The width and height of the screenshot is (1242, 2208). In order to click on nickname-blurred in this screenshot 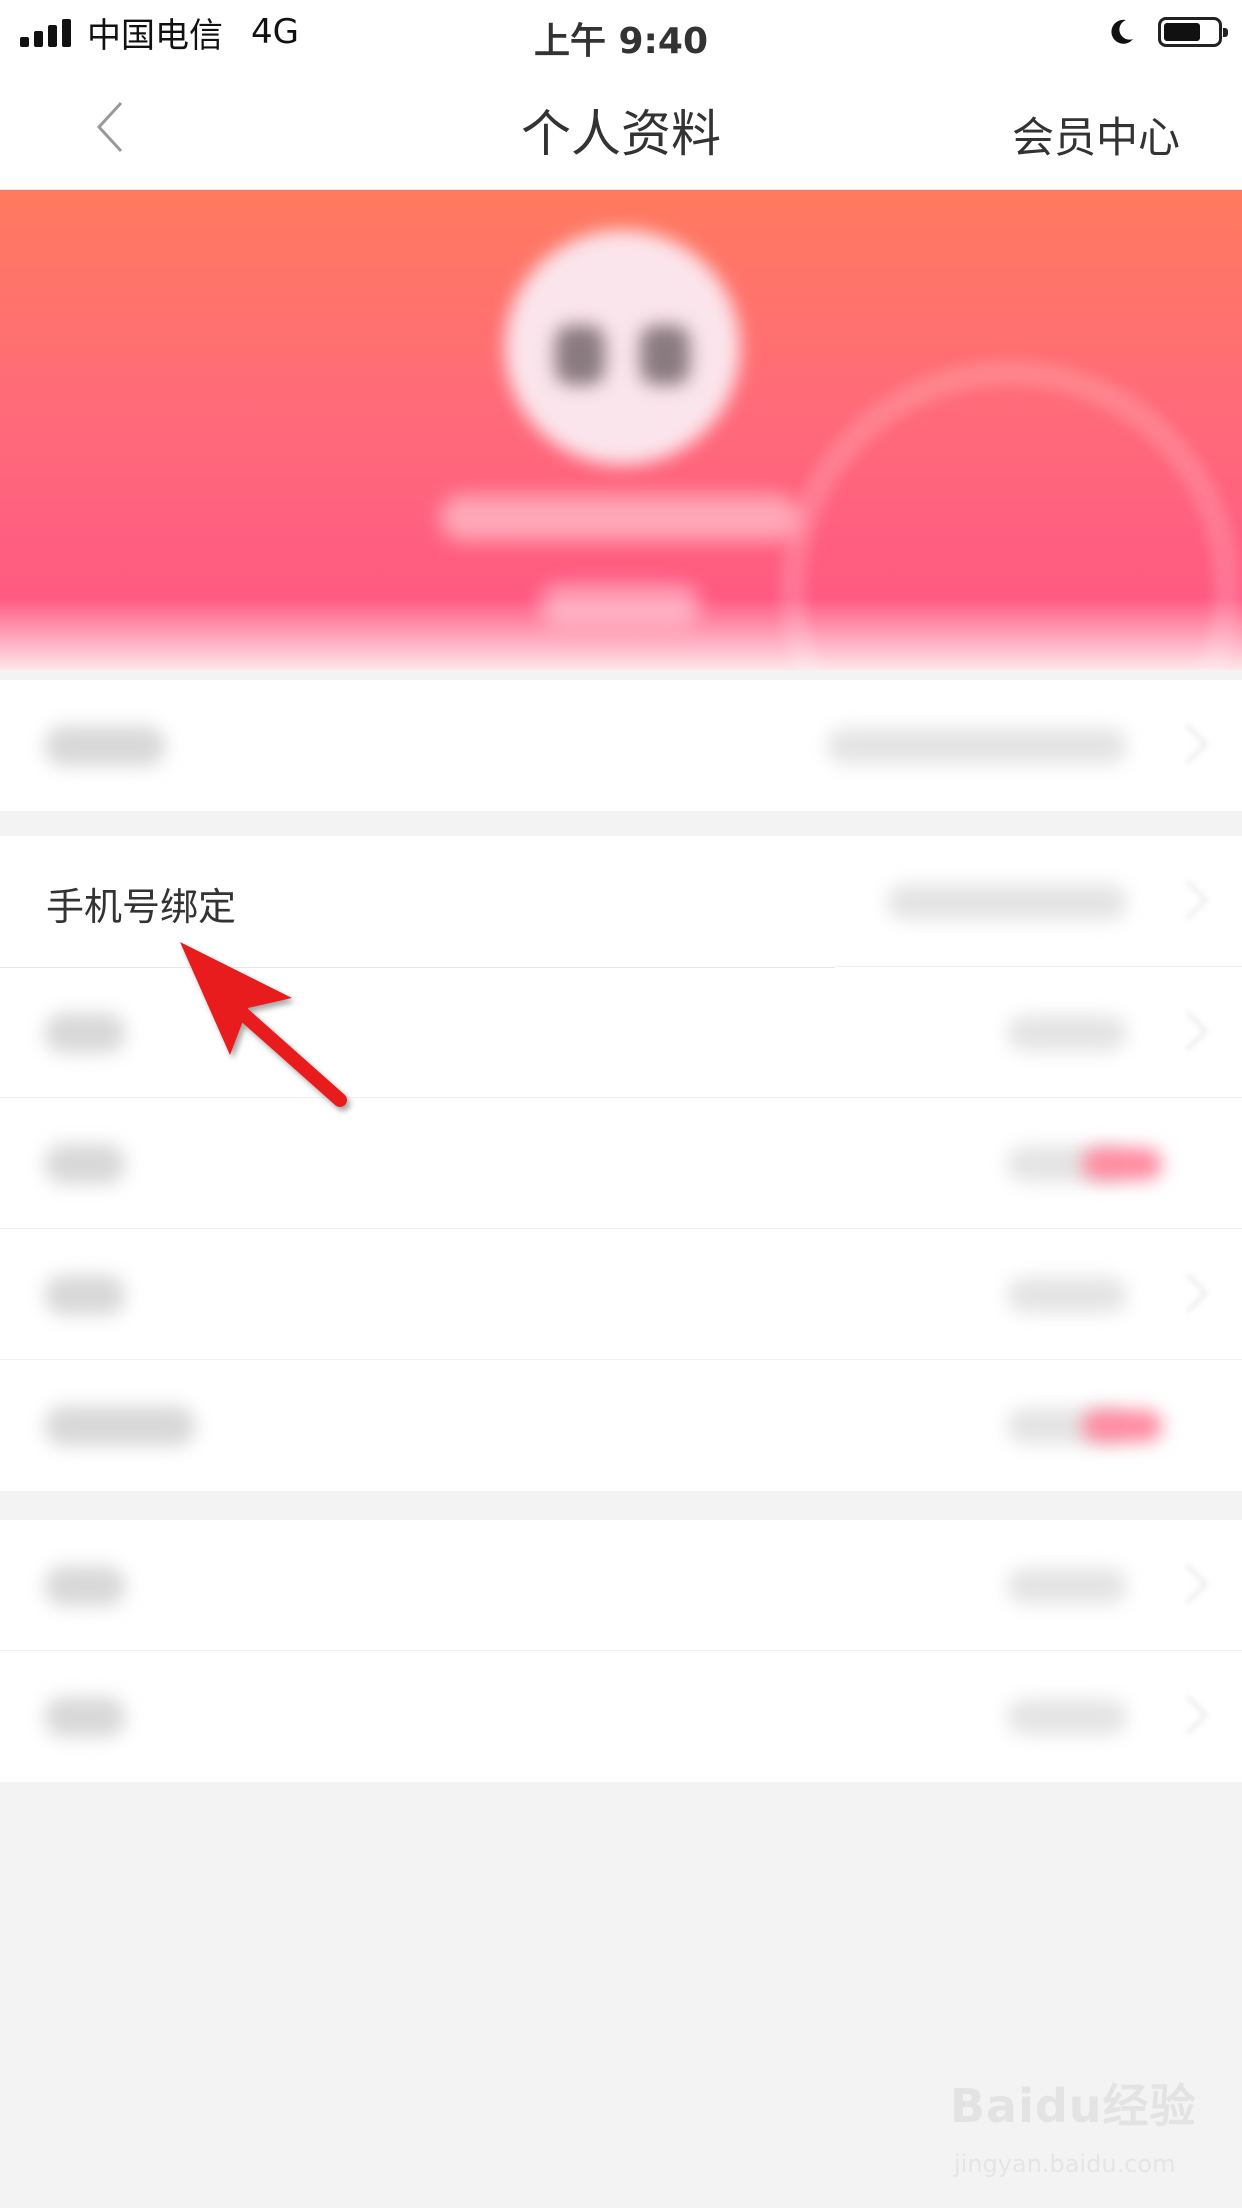, I will do `click(620, 518)`.